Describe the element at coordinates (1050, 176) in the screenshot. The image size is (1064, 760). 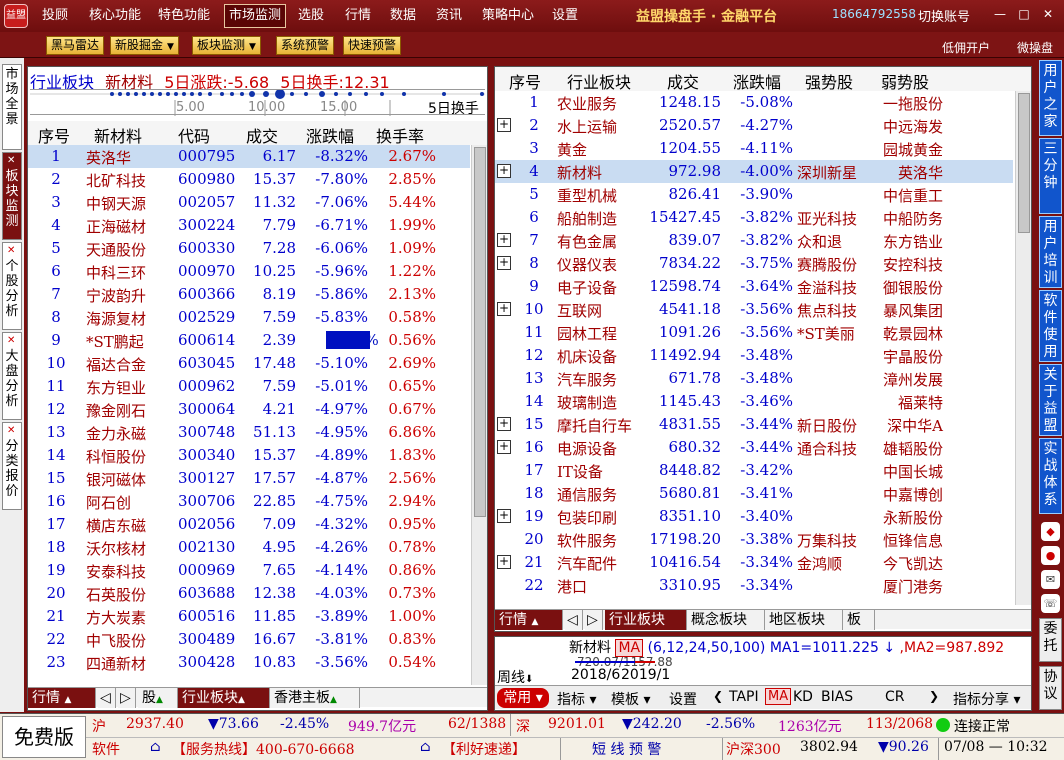
I see `link-three-minutes: 三分钟` at that location.